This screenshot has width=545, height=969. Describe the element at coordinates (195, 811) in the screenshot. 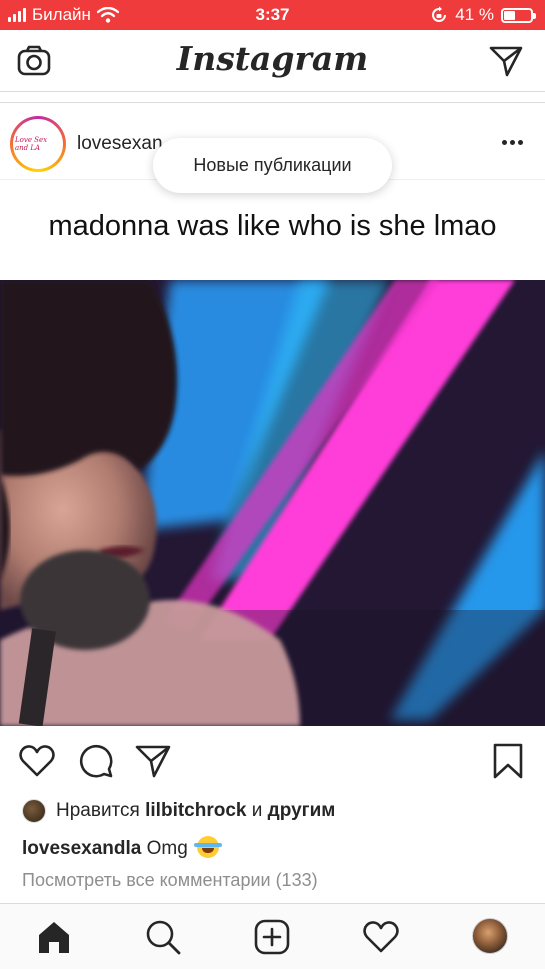

I see `liker-username: lilbitchrock` at that location.